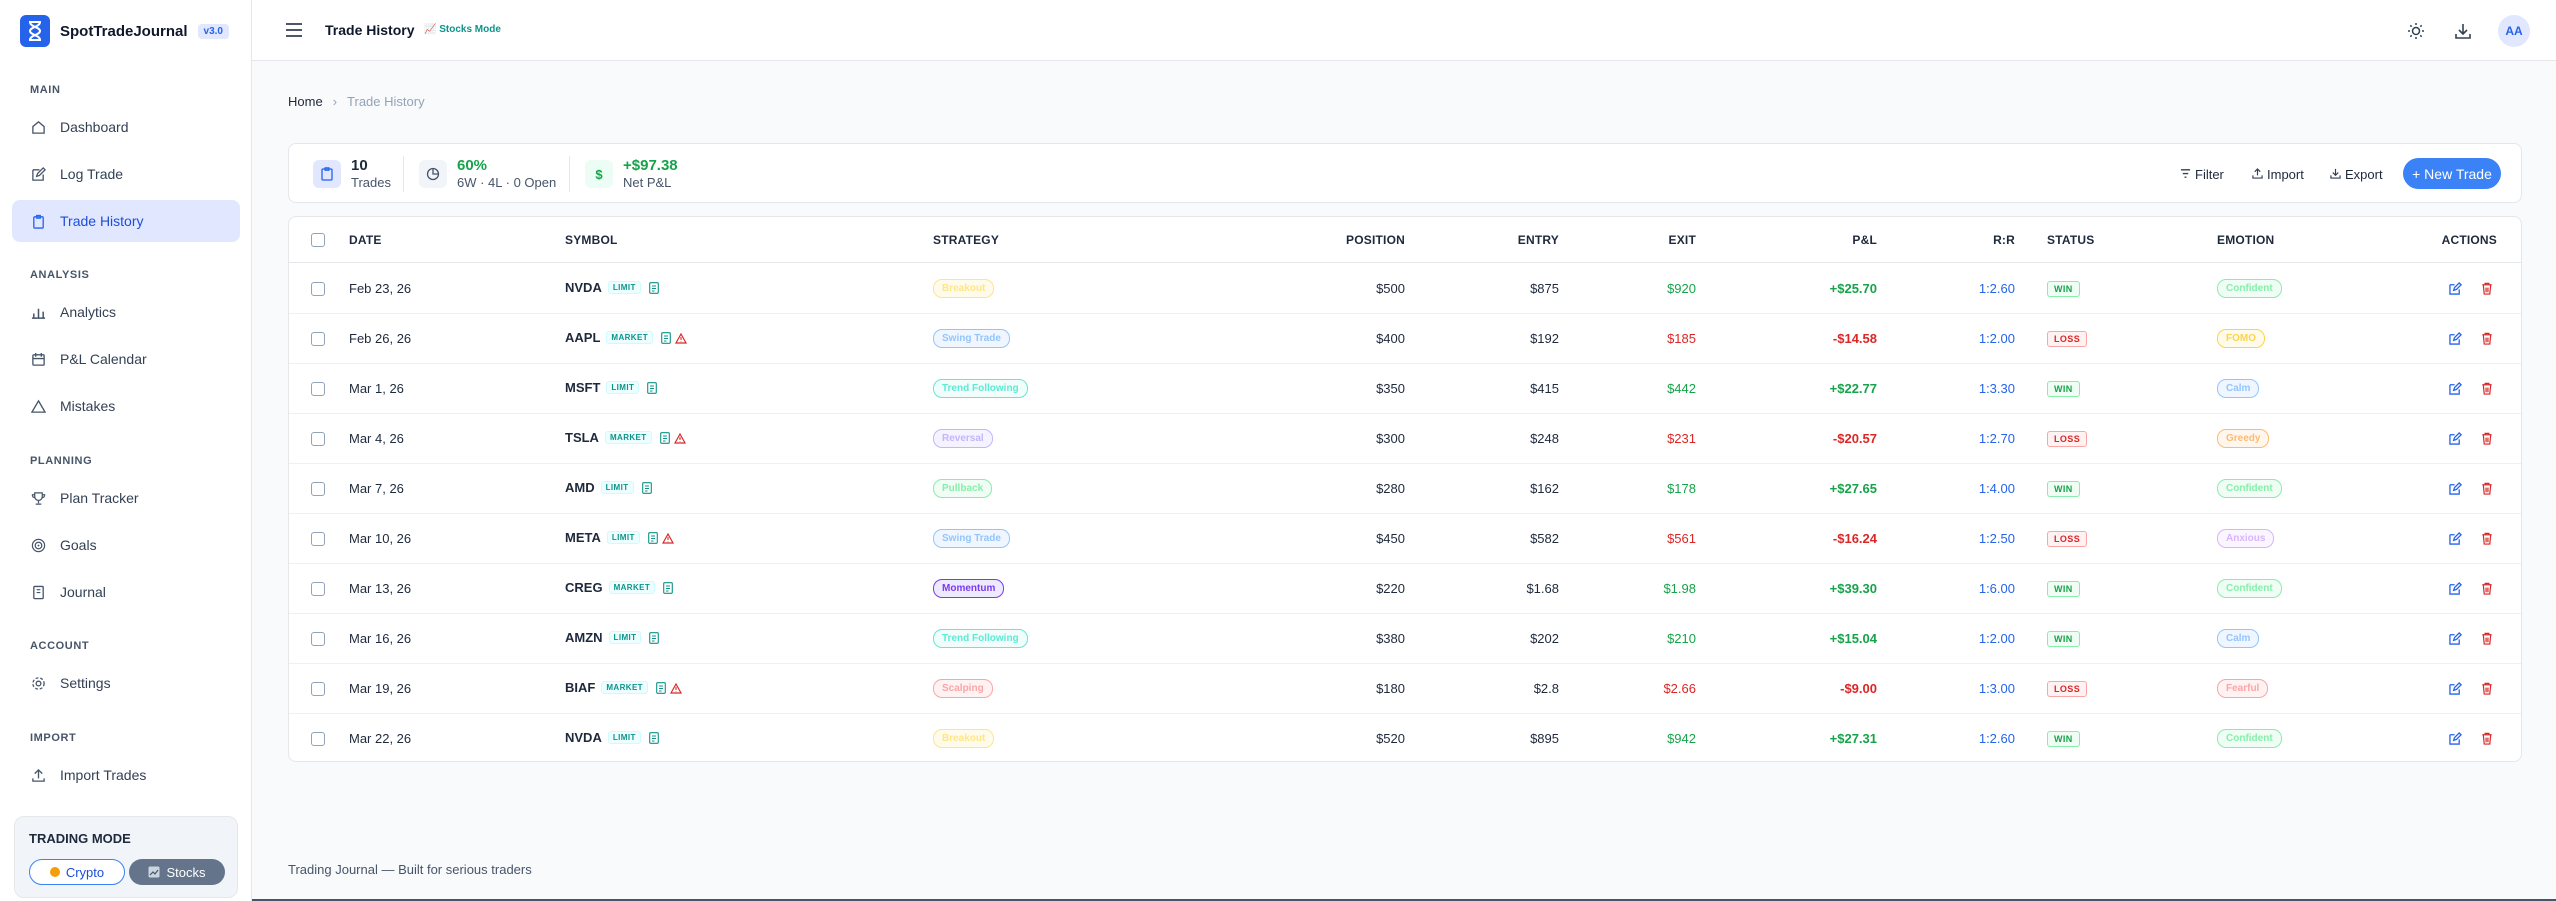  I want to click on column-header-rr: R:R, so click(2004, 240).